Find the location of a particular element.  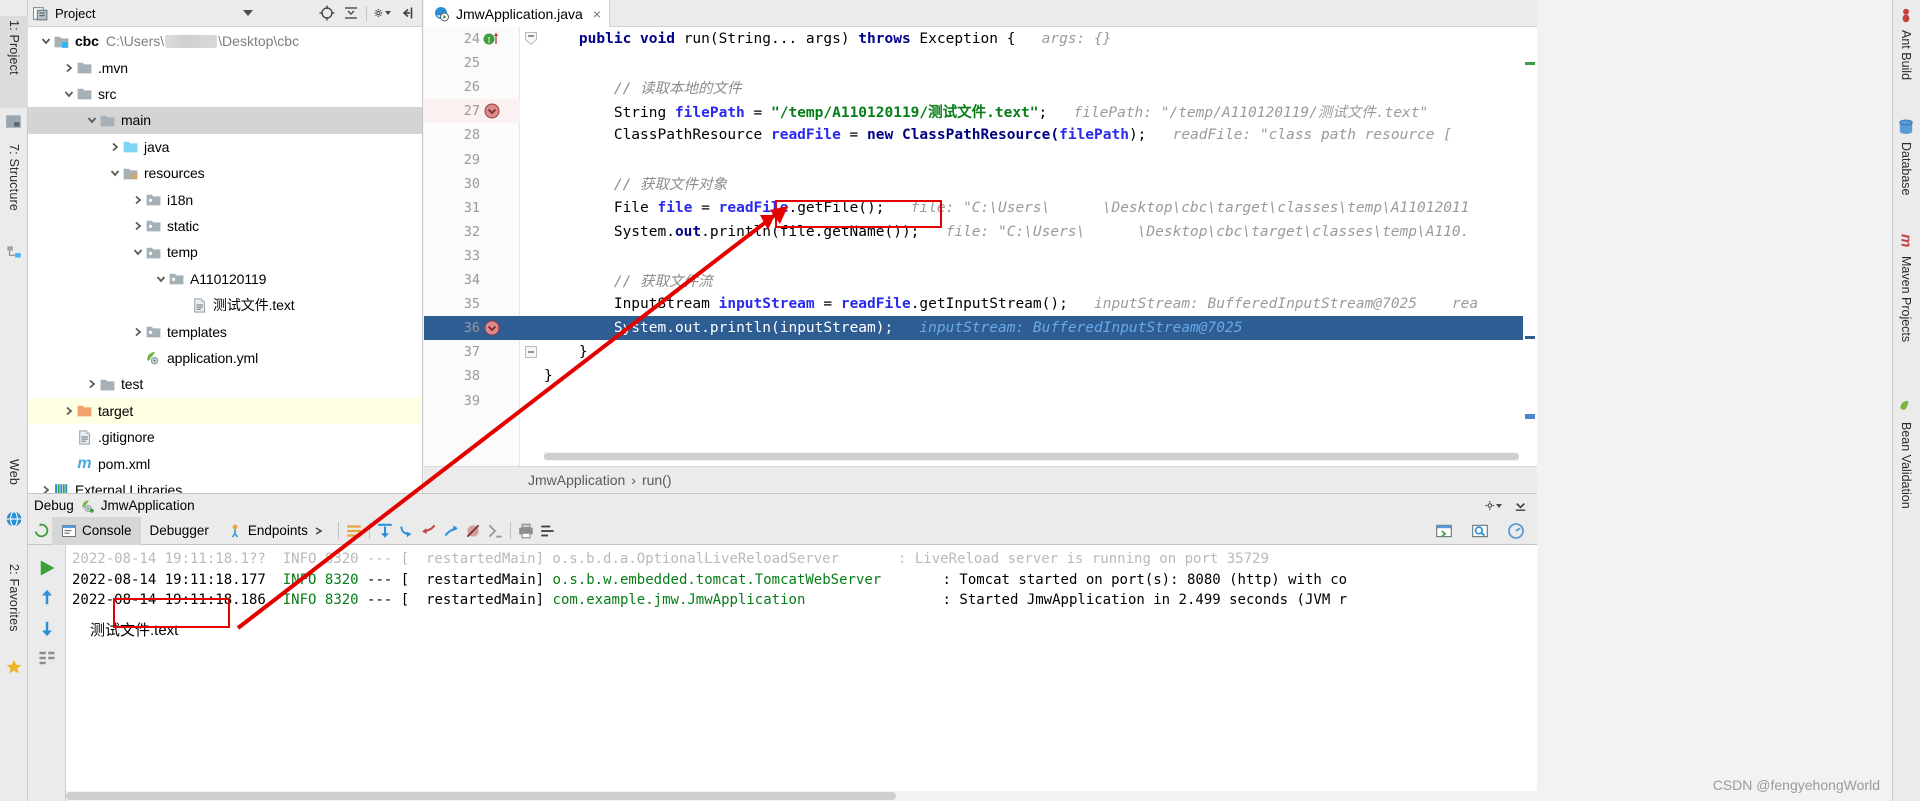

resume-program-icon is located at coordinates (47, 568).